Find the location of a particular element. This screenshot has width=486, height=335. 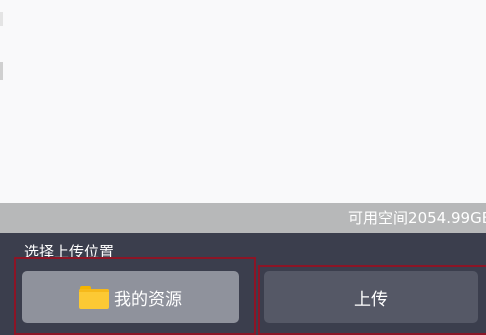

available-space-label: 可用空间2054.99GB is located at coordinates (417, 218).